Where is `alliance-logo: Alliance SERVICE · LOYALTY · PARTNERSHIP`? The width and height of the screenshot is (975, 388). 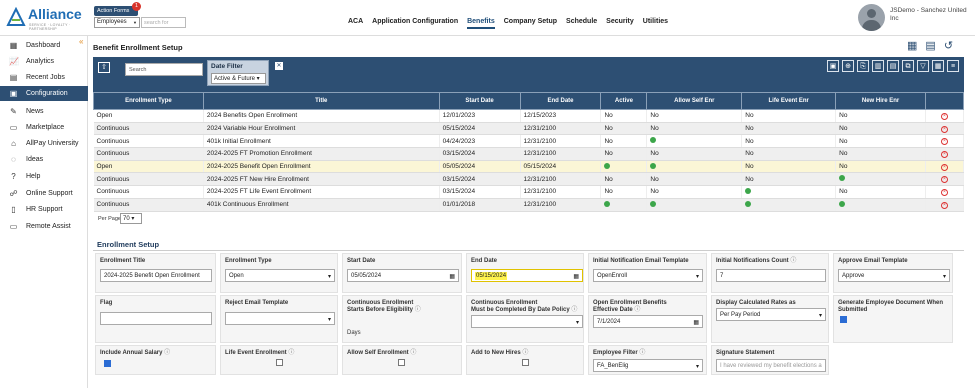
alliance-logo: Alliance SERVICE · LOYALTY · PARTNERSHIP is located at coordinates (46, 18).